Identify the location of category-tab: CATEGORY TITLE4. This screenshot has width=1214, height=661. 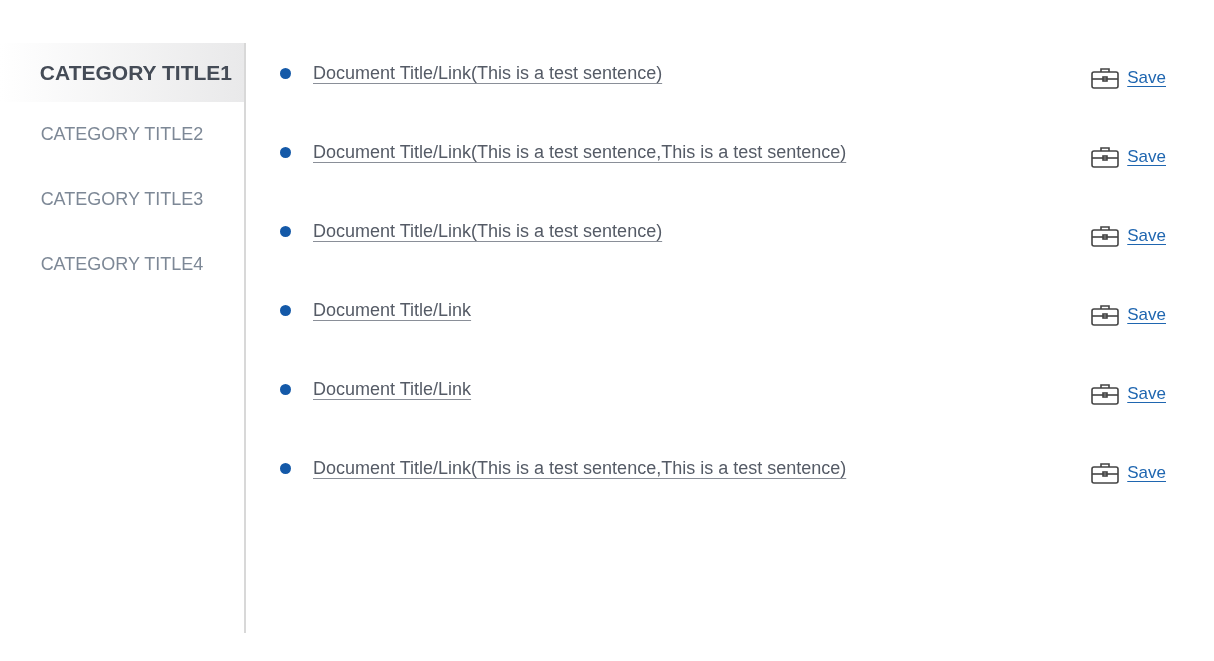
(122, 264).